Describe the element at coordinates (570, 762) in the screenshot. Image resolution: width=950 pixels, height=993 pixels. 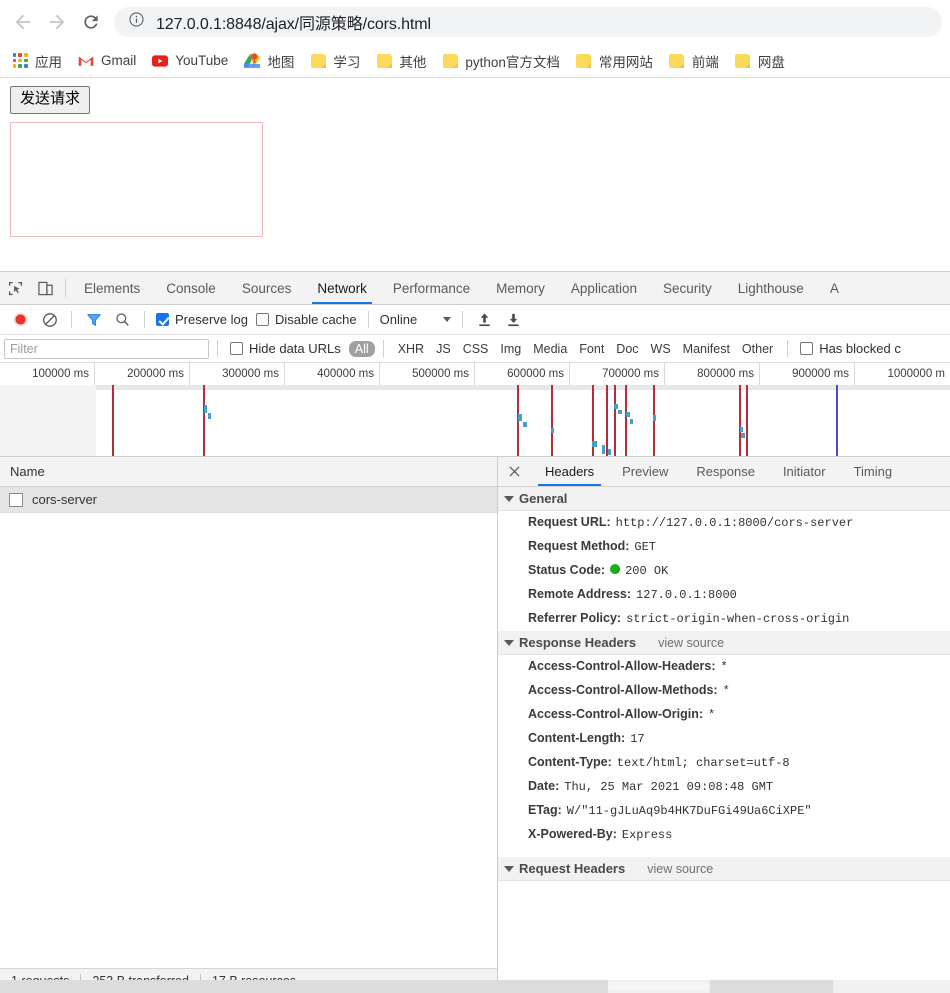
I see `header-key: Content-Type:` at that location.